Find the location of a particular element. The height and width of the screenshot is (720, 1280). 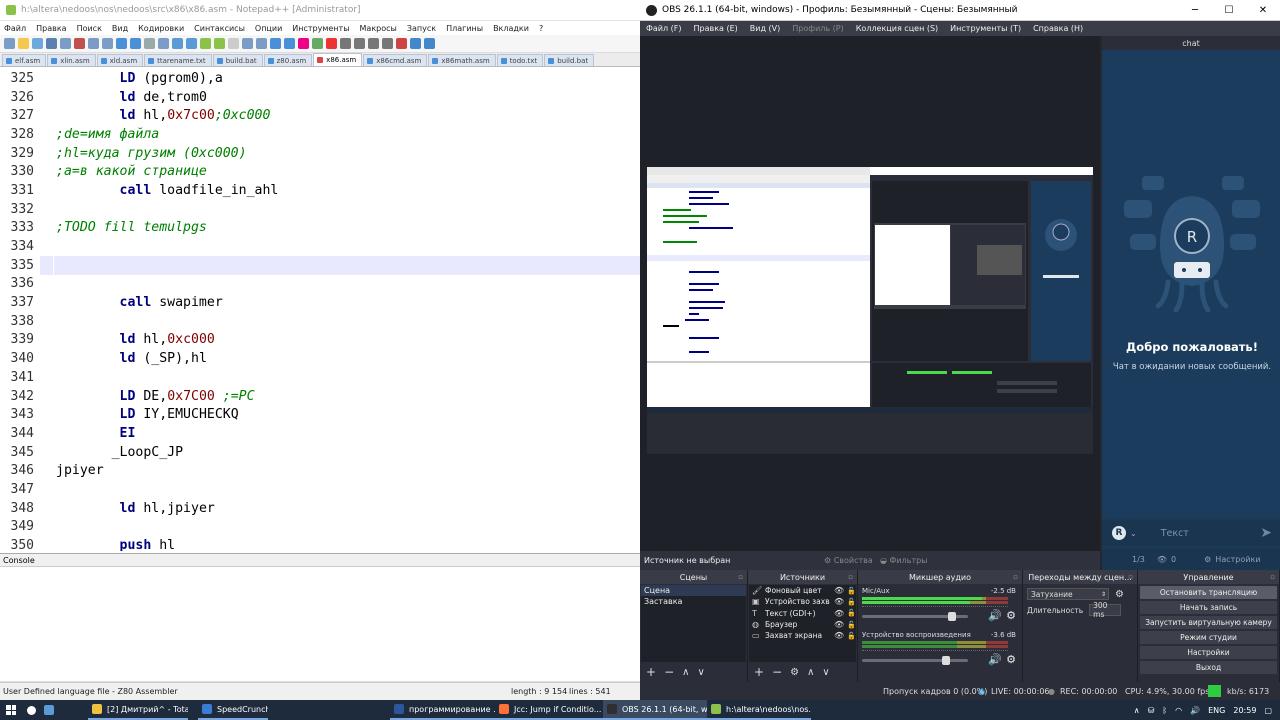

volume-slider is located at coordinates (915, 616).